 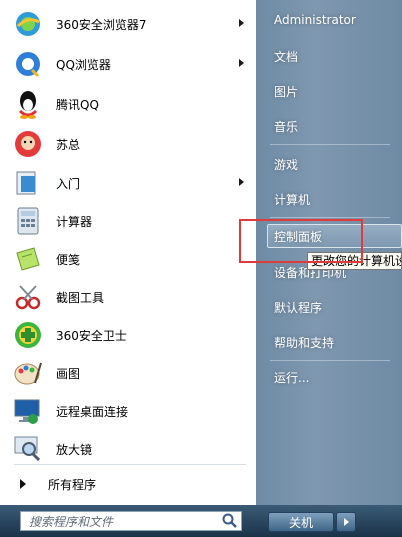 What do you see at coordinates (68, 259) in the screenshot?
I see `program-label: 便笺` at bounding box center [68, 259].